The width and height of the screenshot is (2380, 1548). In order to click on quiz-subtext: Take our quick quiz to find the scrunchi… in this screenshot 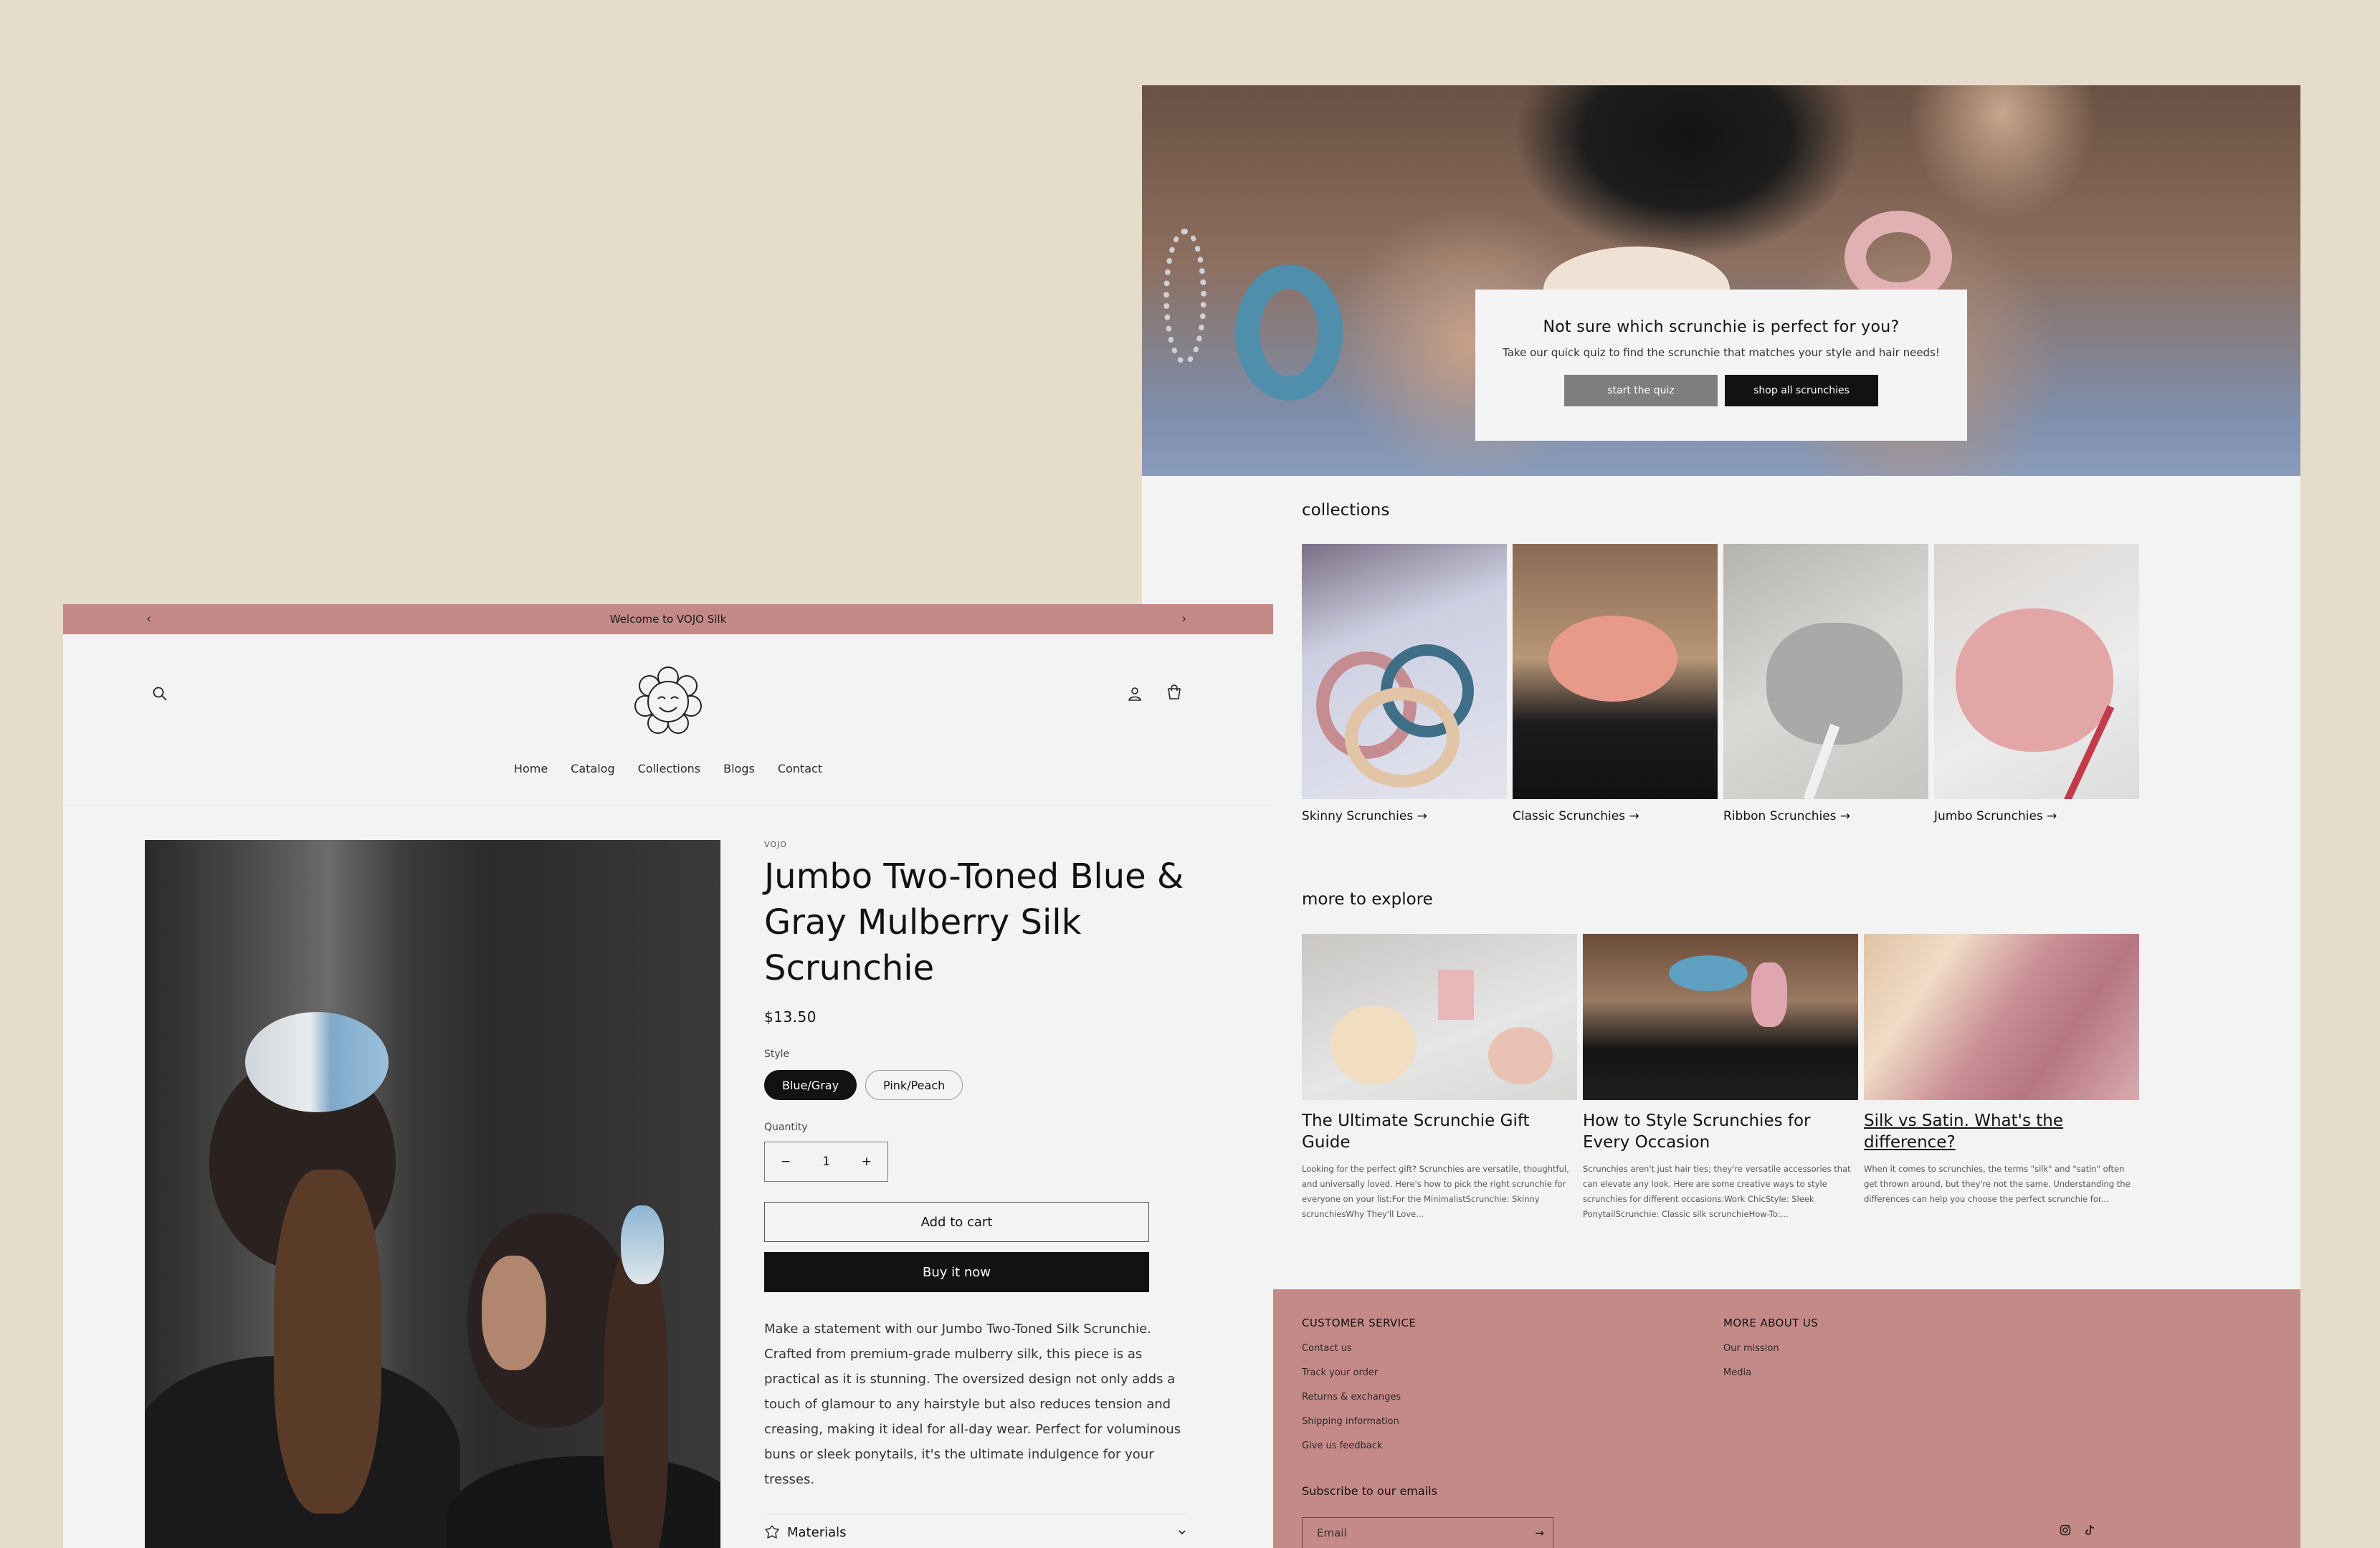, I will do `click(1721, 352)`.